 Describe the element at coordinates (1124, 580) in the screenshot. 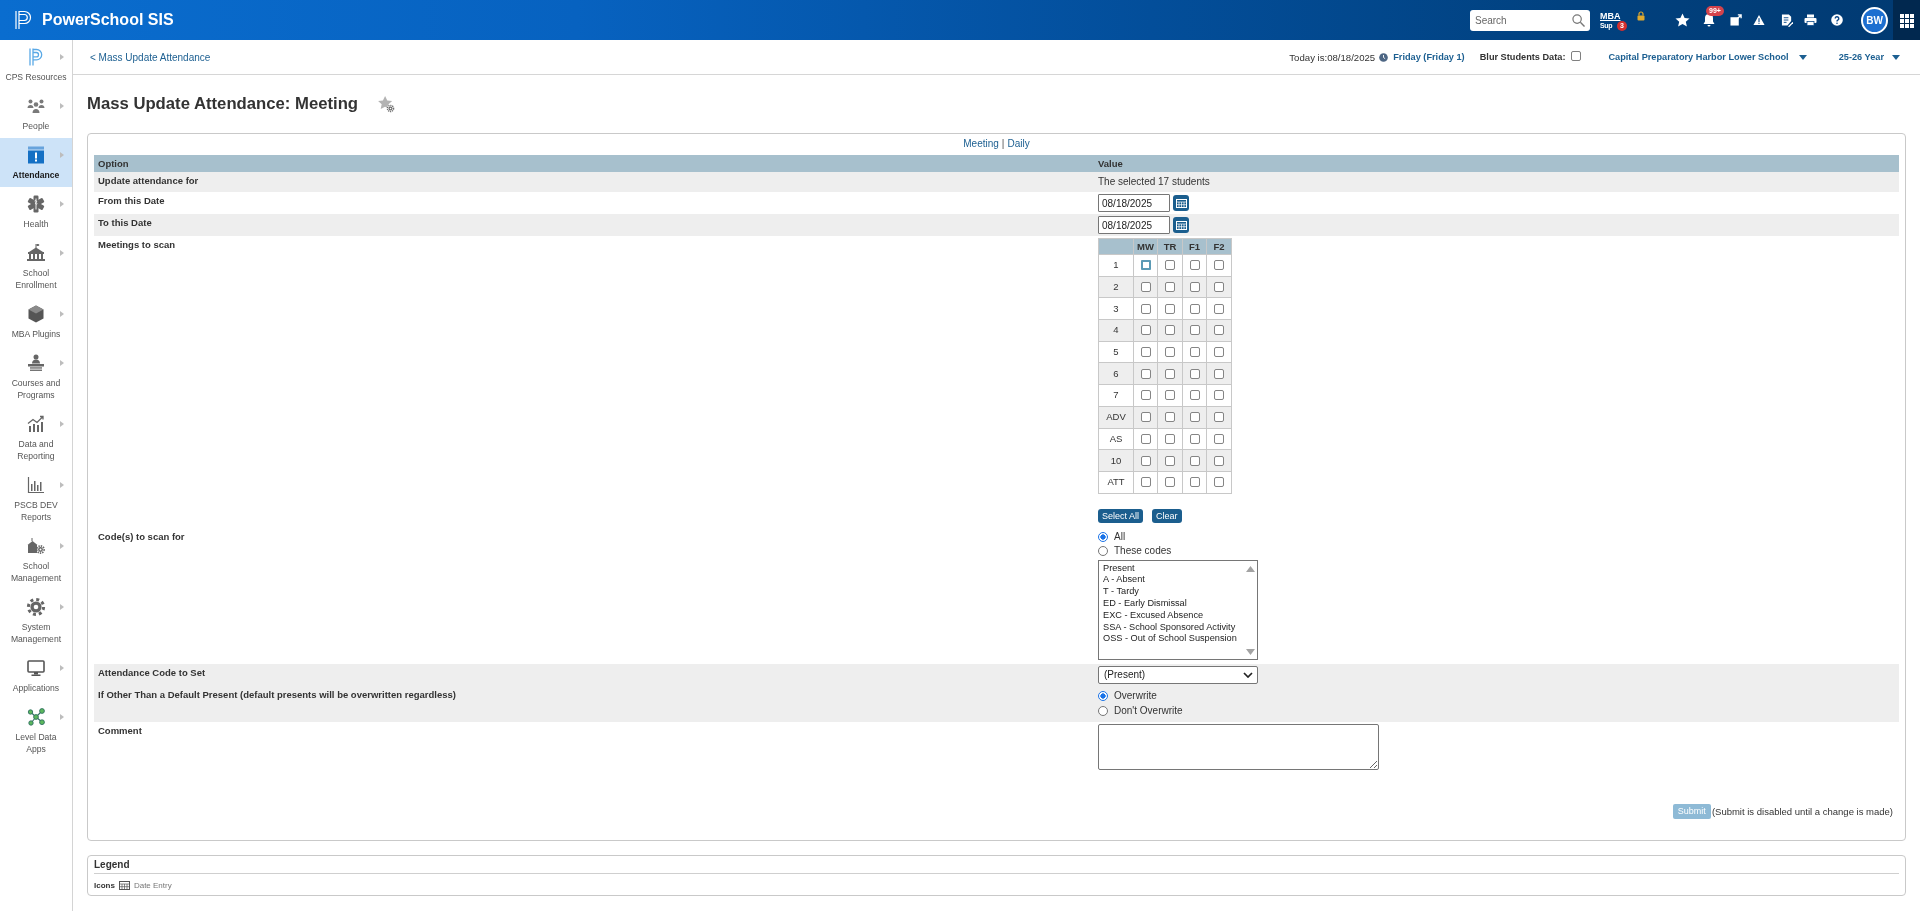

I see `list-option: A - Absent` at that location.